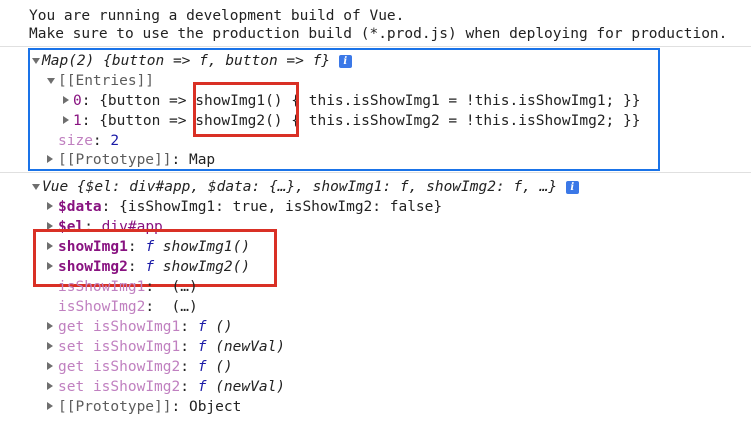 This screenshot has width=751, height=425. I want to click on expand-map-icon, so click(36, 61).